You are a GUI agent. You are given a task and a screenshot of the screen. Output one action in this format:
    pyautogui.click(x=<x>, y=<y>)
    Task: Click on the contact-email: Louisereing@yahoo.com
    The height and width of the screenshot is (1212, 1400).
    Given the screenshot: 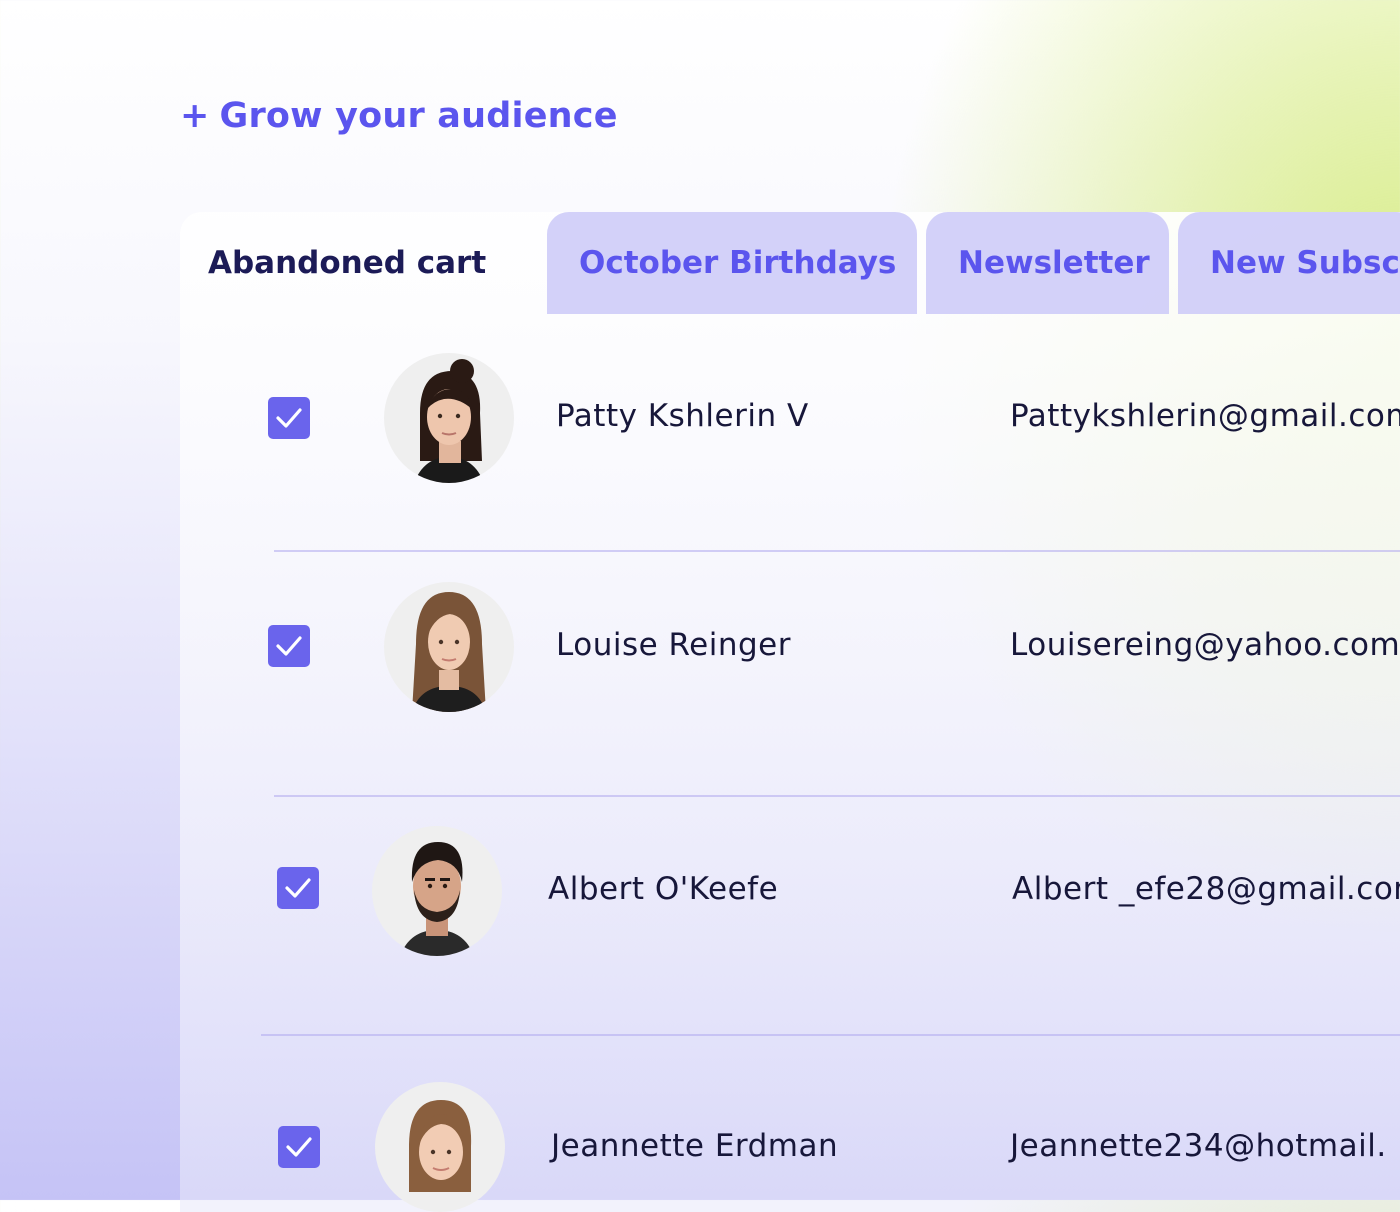 What is the action you would take?
    pyautogui.click(x=1205, y=645)
    